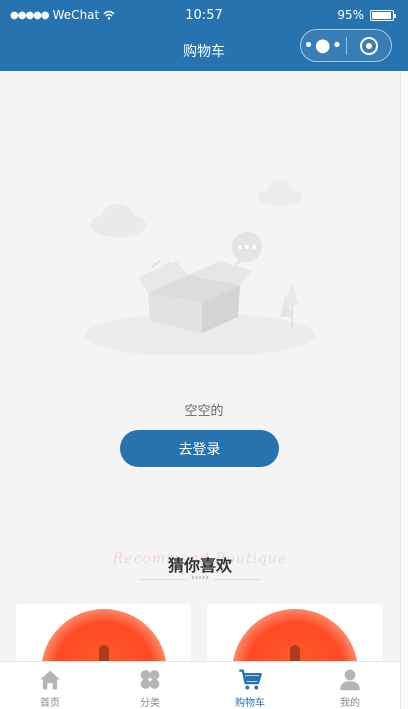  I want to click on tab-profile-label: 我的, so click(350, 703).